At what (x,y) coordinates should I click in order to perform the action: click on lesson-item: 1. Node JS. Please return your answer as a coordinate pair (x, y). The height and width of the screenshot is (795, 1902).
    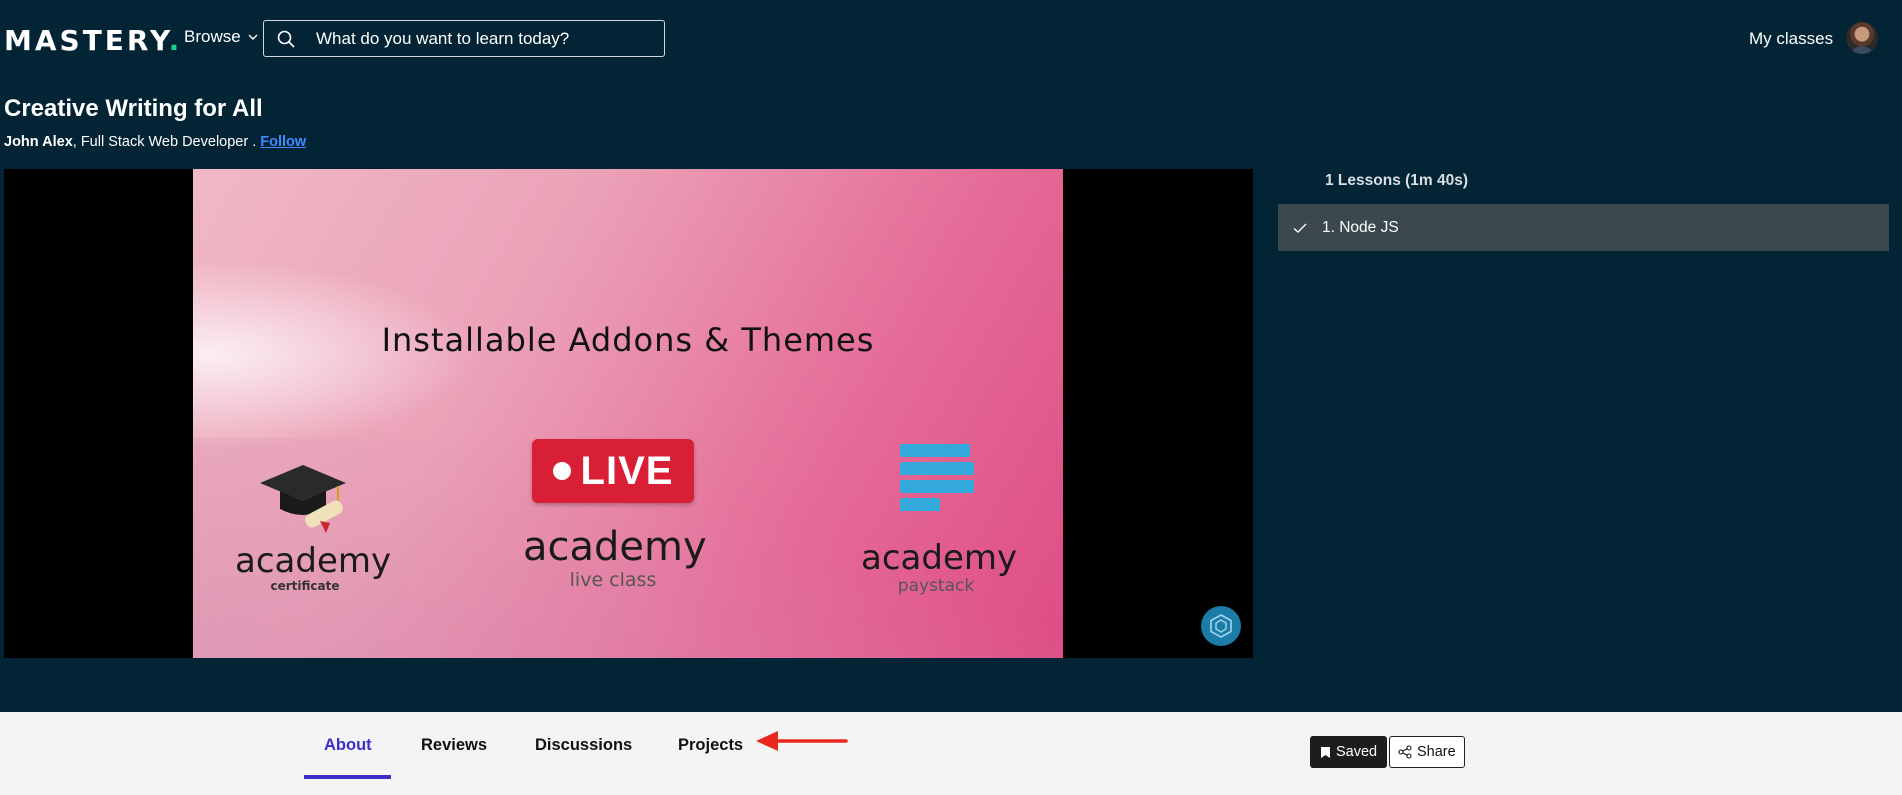
    Looking at the image, I should click on (1583, 227).